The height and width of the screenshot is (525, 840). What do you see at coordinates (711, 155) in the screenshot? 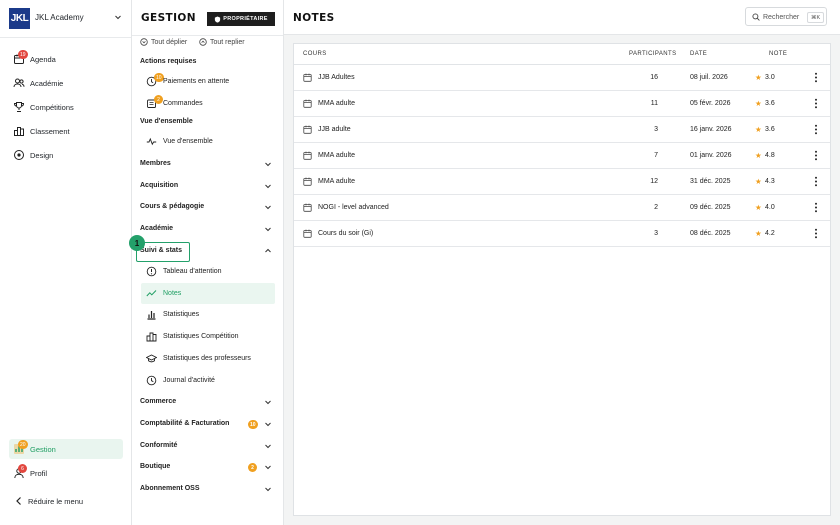
I see `course-date: 01 janv. 2026` at bounding box center [711, 155].